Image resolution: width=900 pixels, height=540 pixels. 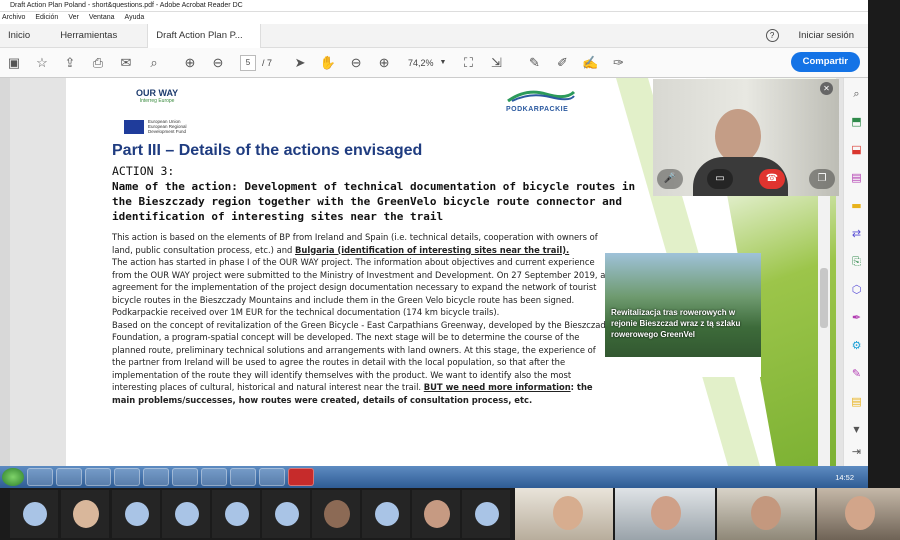 I want to click on menu-file: Archivo, so click(x=13, y=18).